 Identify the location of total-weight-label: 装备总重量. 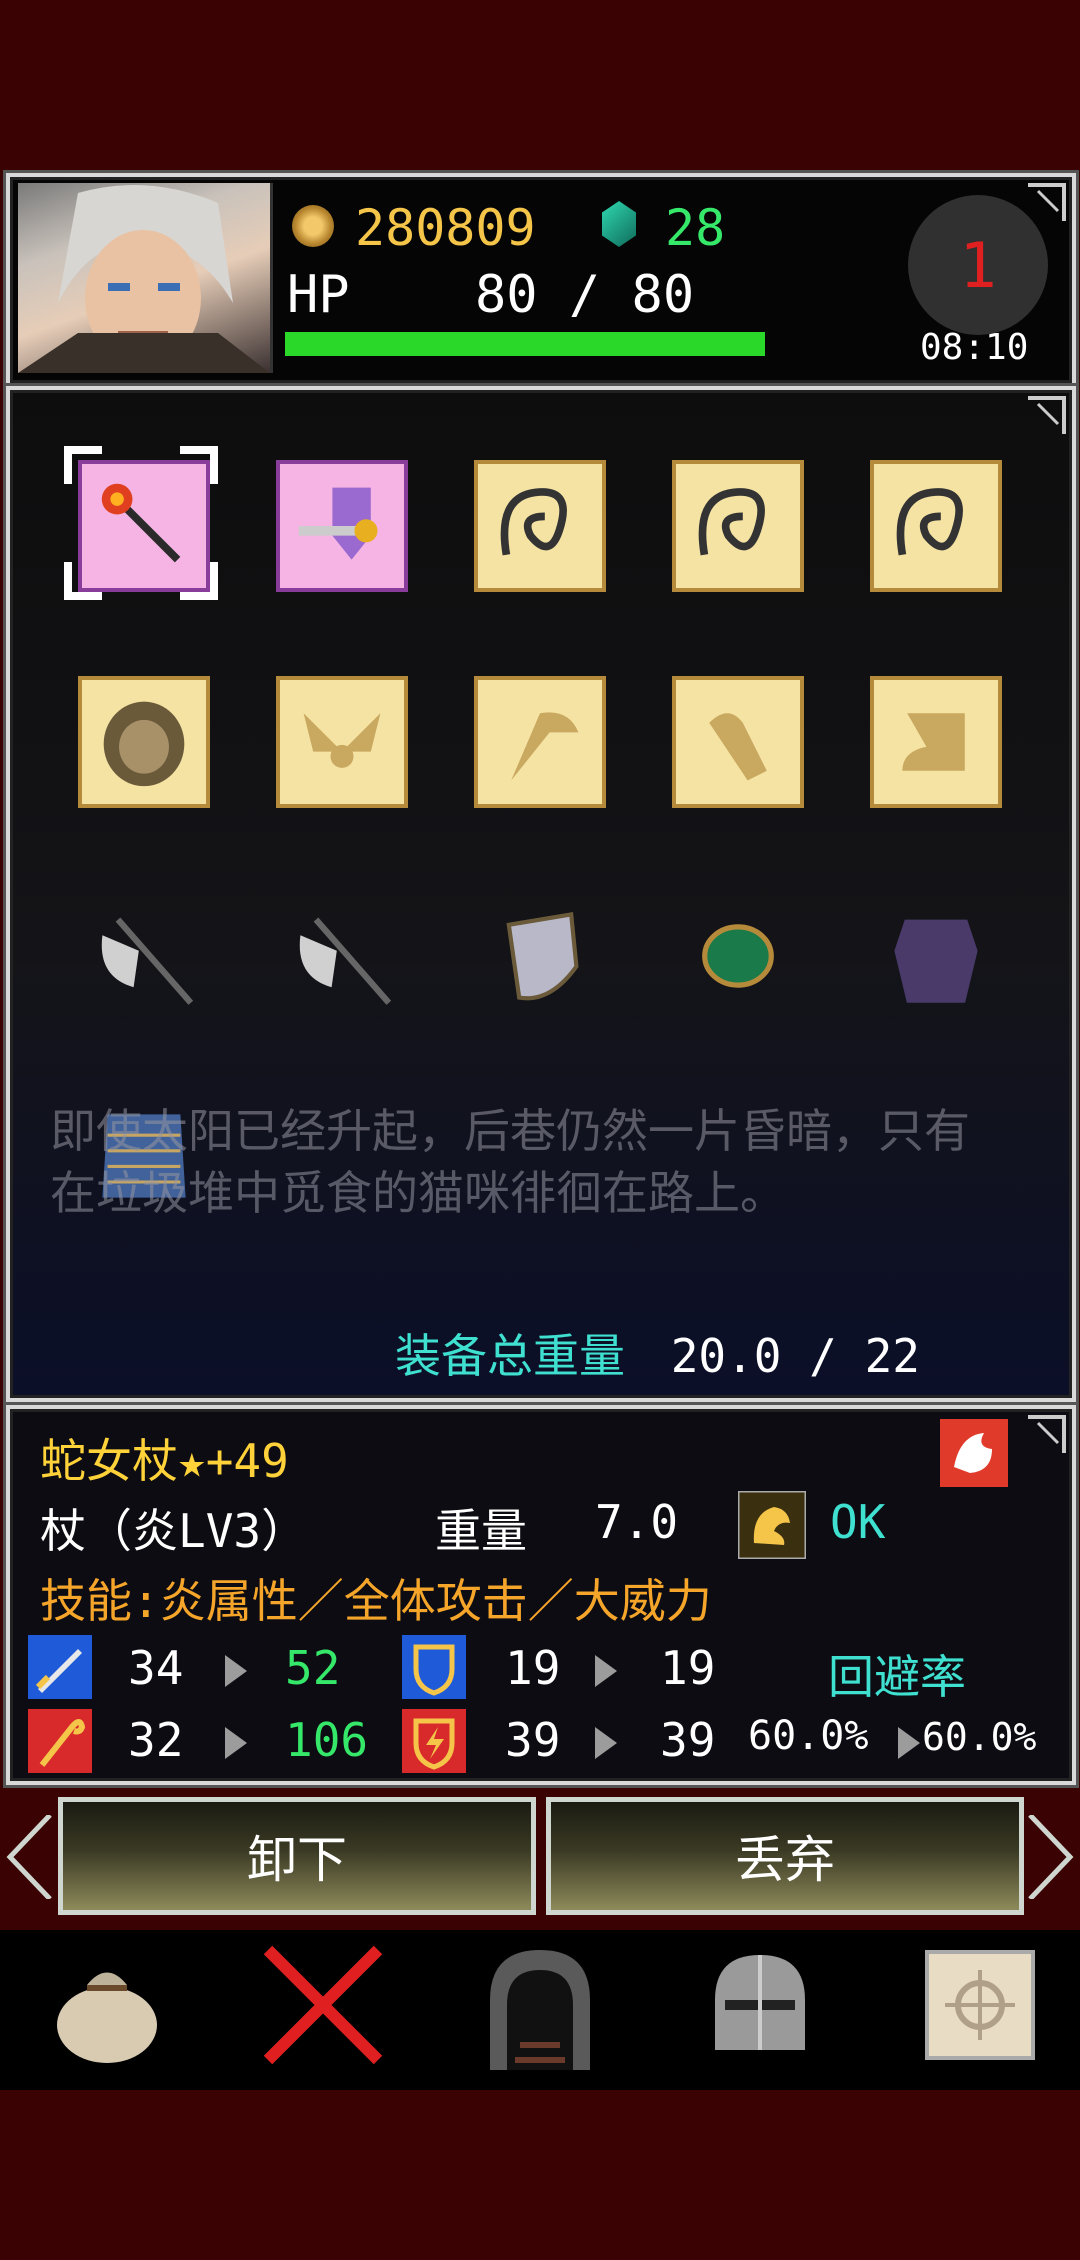
(510, 1356).